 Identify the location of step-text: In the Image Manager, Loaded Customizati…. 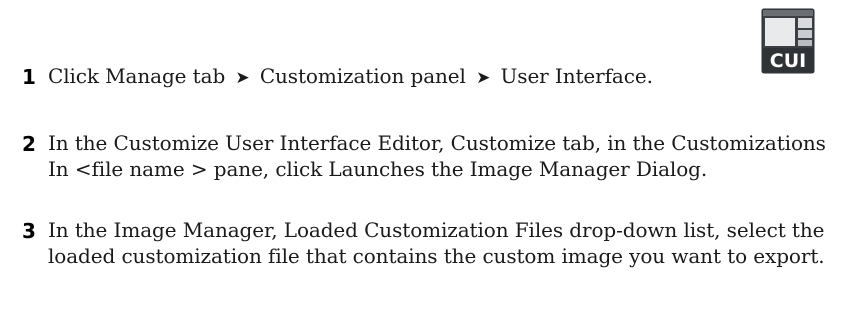
(436, 243).